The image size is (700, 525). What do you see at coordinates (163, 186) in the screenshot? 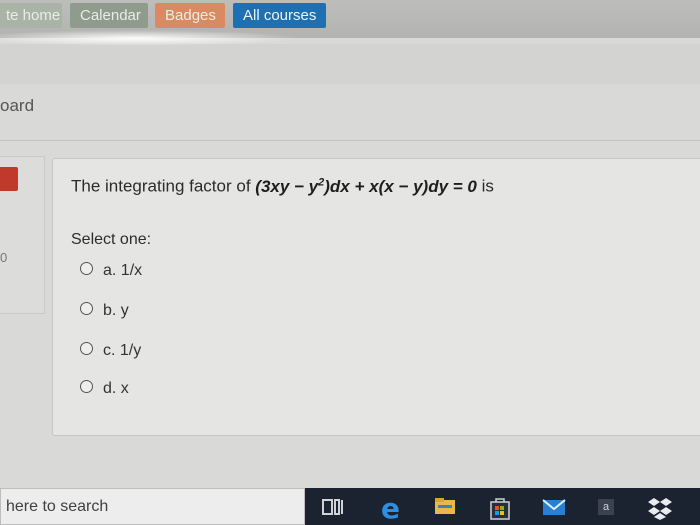
I see `question-prefix: The integrating factor of` at bounding box center [163, 186].